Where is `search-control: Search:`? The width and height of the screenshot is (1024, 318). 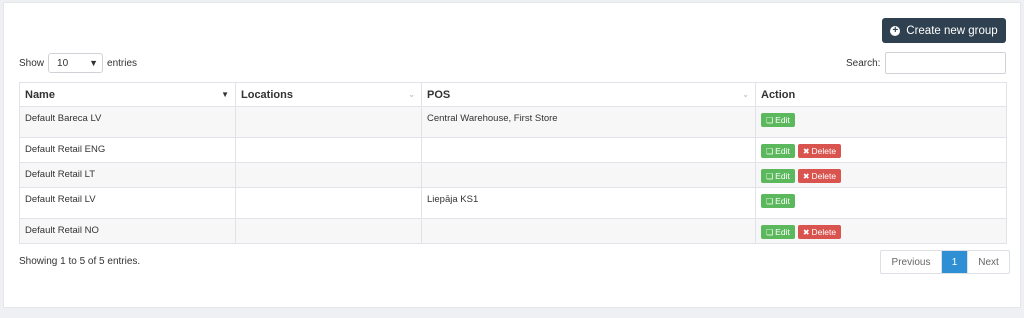
search-control: Search: is located at coordinates (926, 63).